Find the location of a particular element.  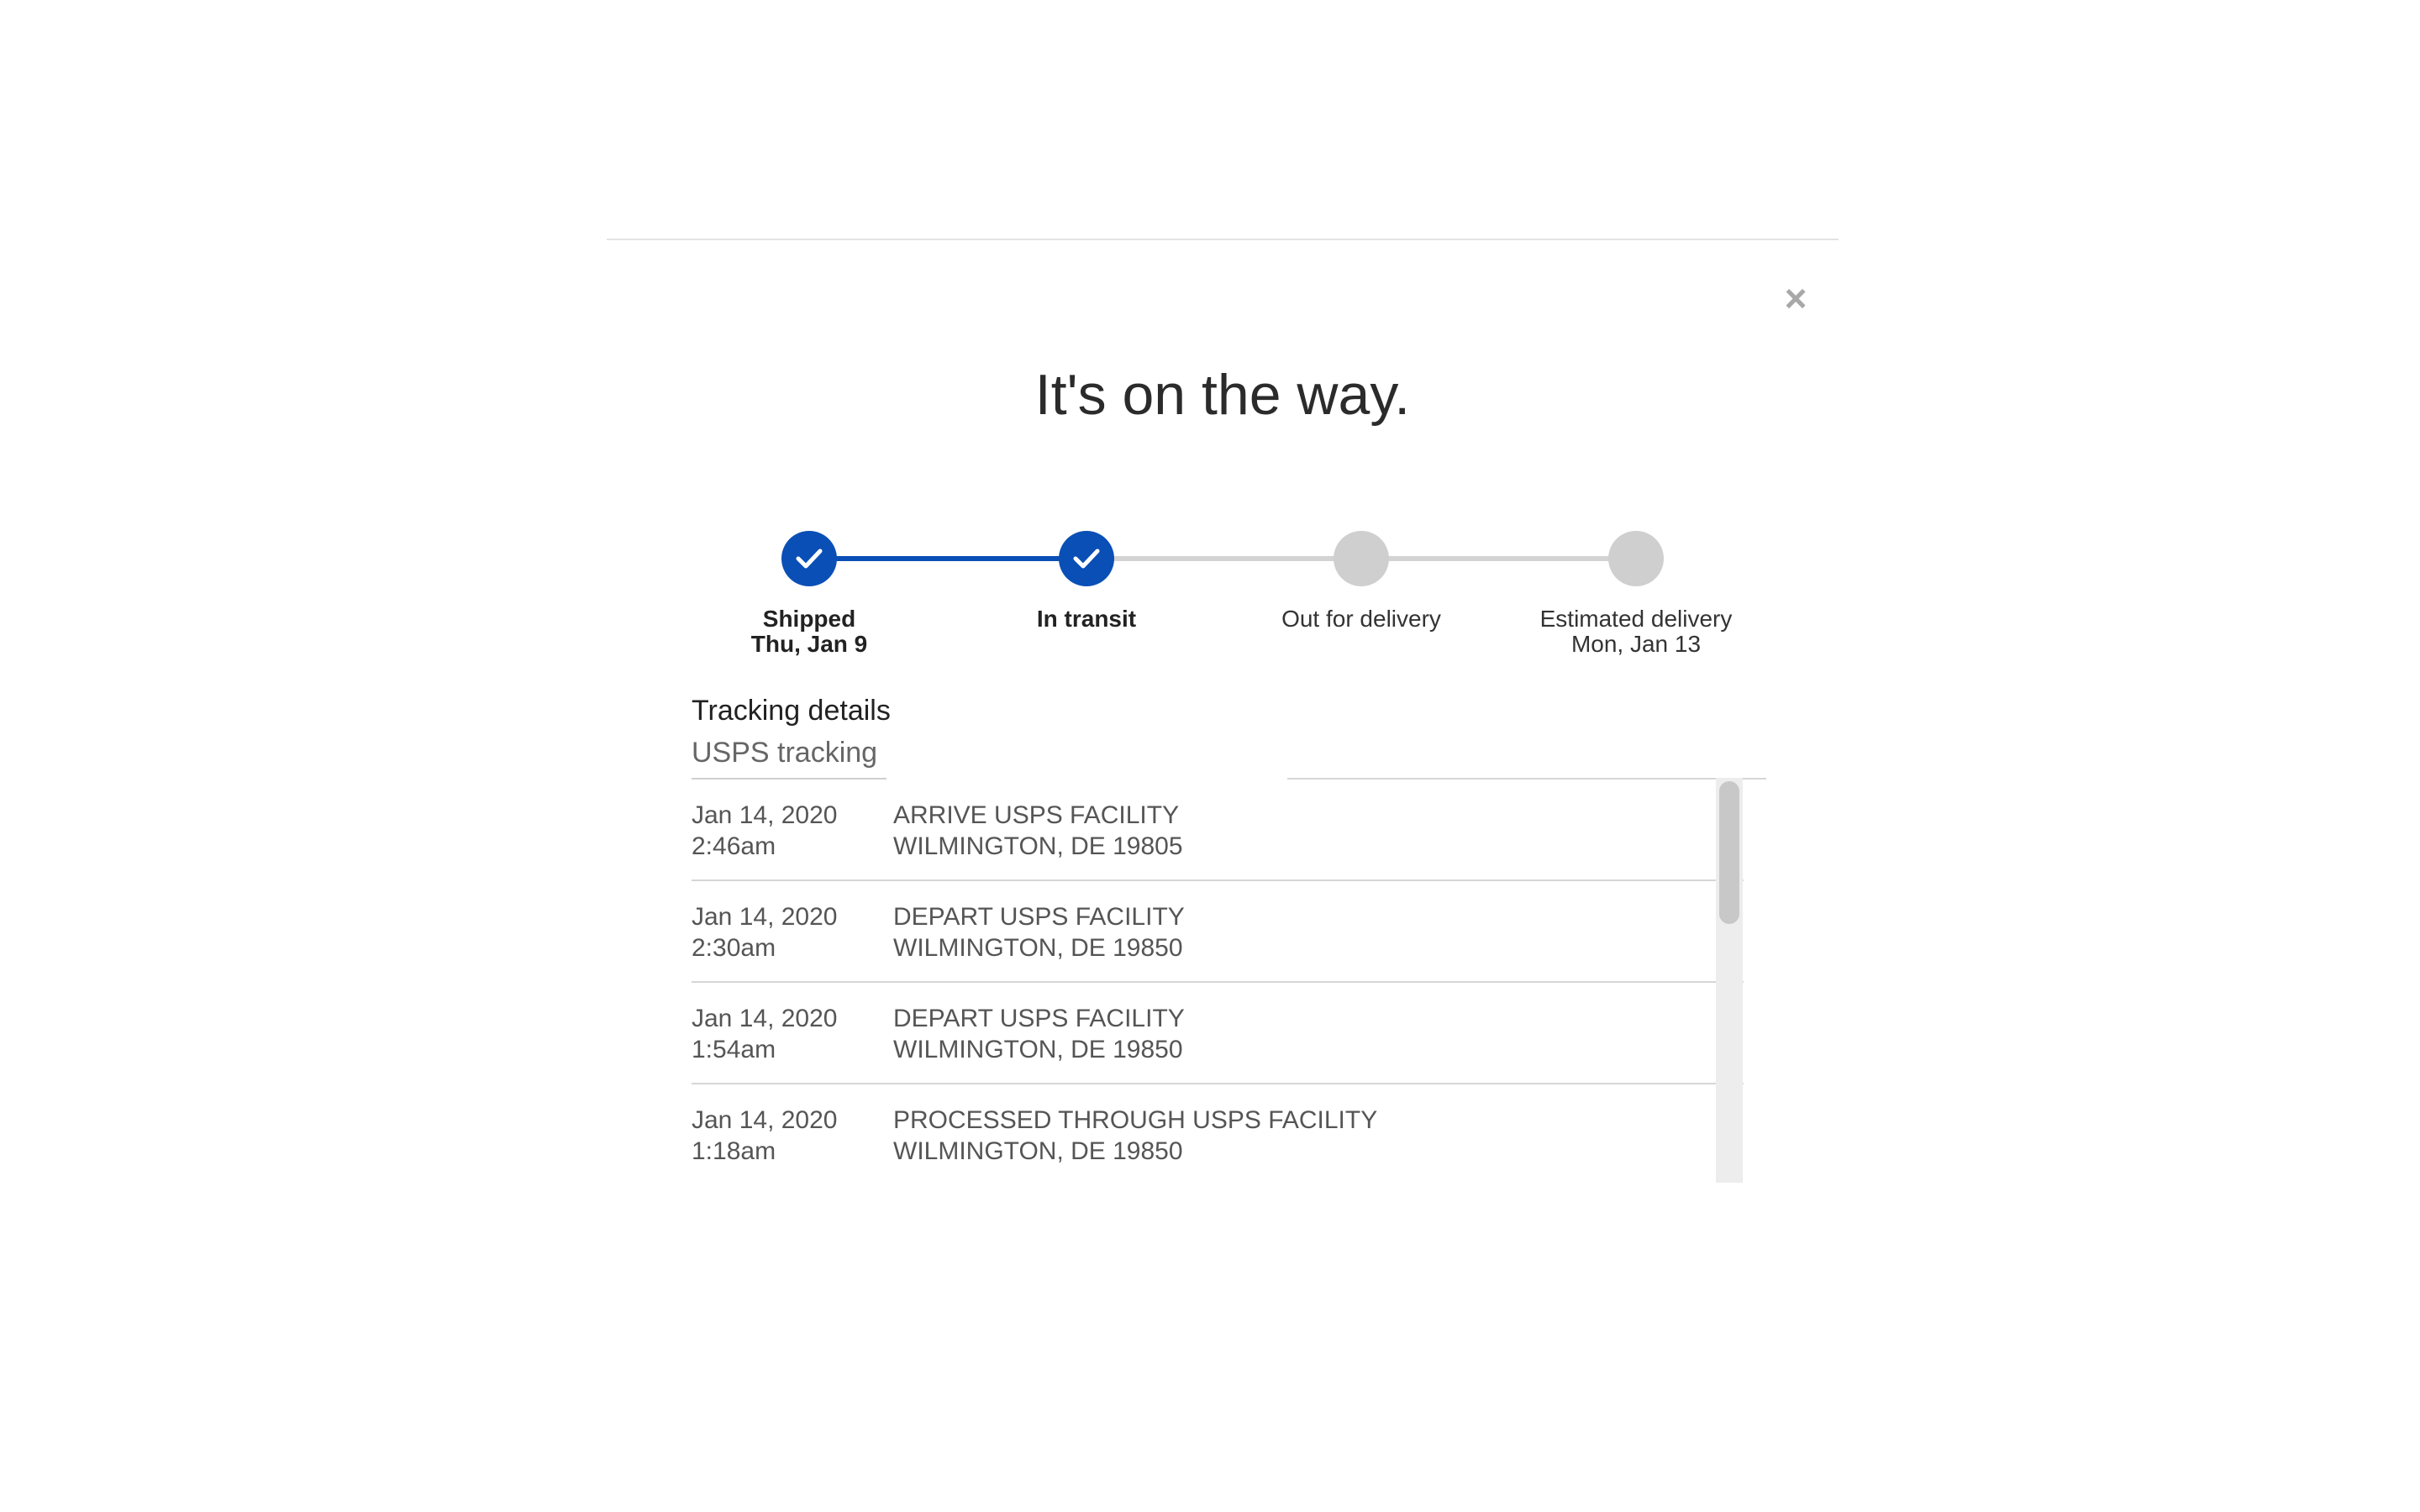

carrier-tracking-label: USPS tracking is located at coordinates (785, 753).